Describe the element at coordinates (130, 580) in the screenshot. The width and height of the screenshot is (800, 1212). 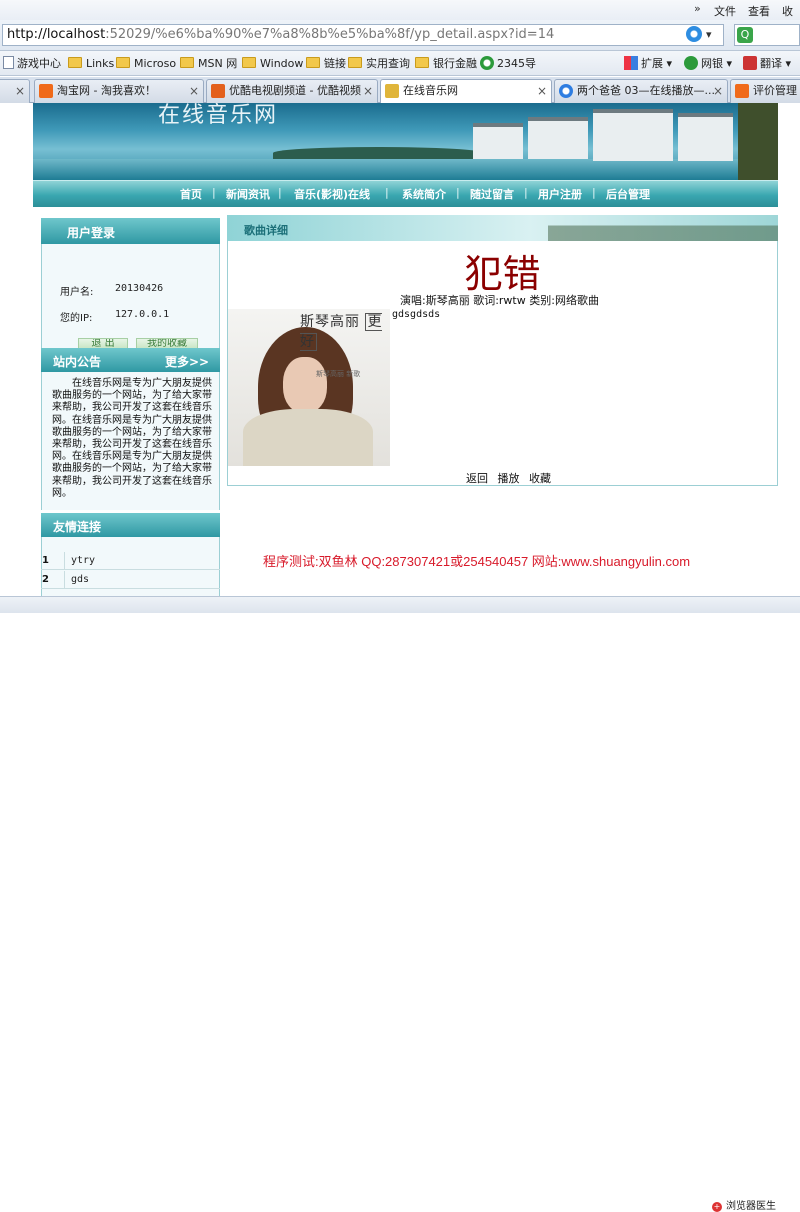
I see `link-row: 2 gds` at that location.